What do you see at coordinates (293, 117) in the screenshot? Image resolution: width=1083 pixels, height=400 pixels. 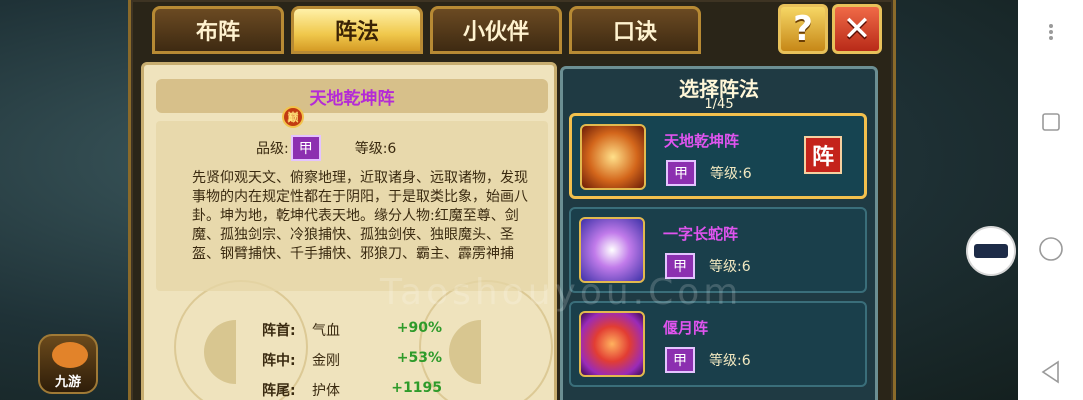 I see `peak-badge: 巅` at bounding box center [293, 117].